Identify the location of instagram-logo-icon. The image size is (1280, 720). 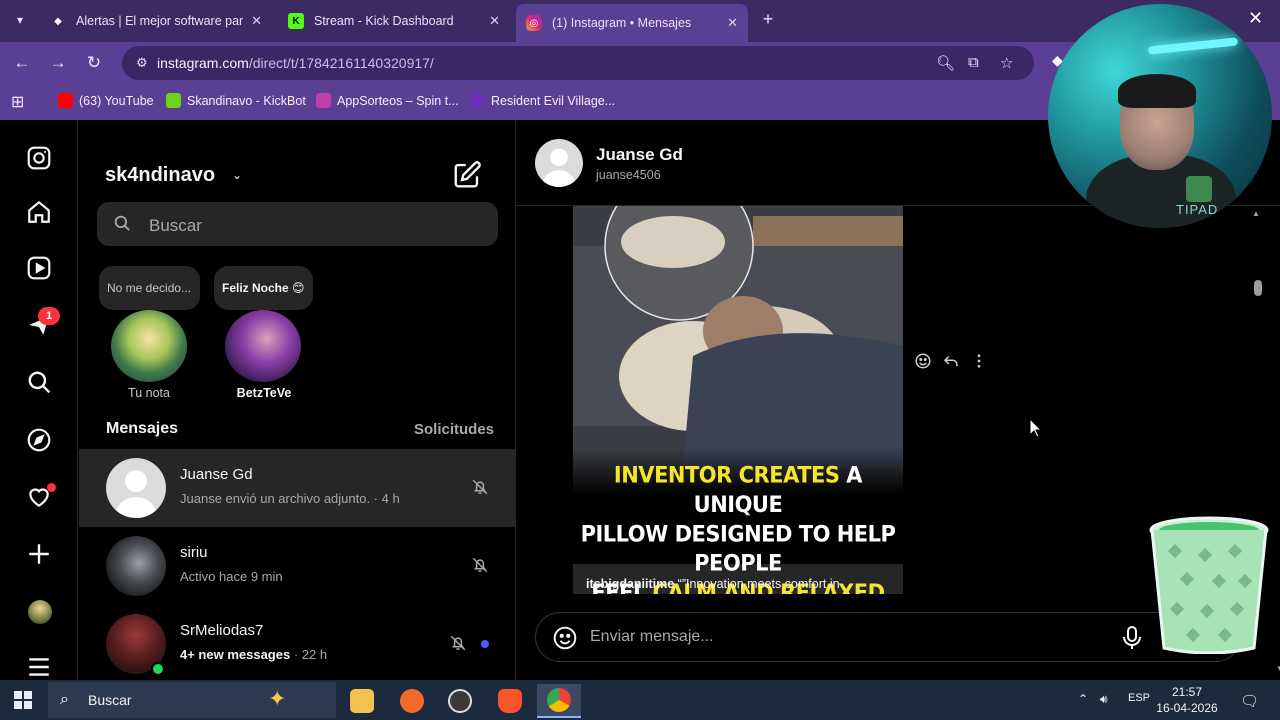
(39, 158).